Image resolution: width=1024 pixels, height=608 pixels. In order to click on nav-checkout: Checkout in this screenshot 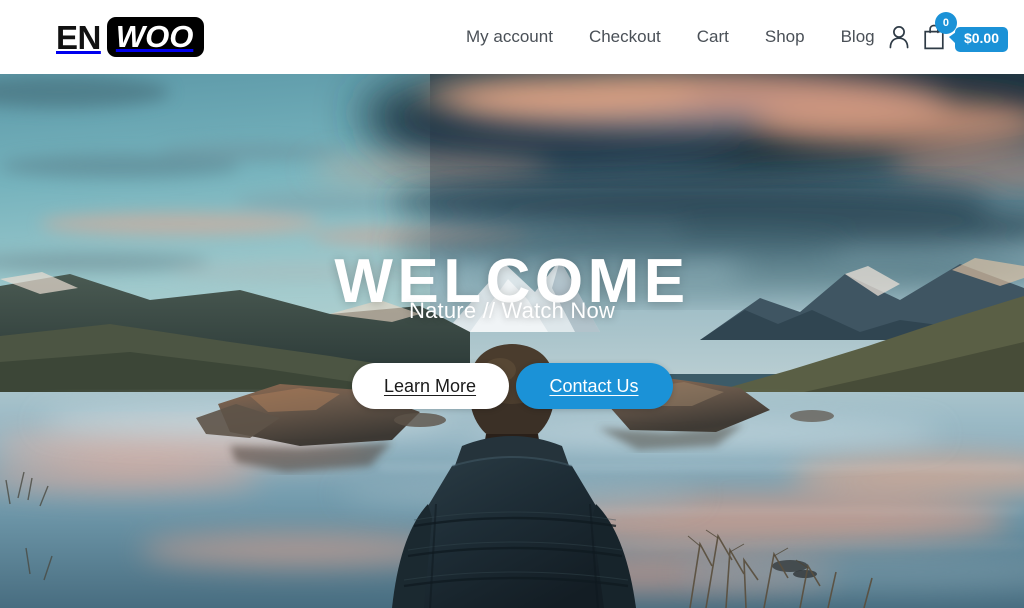, I will do `click(625, 37)`.